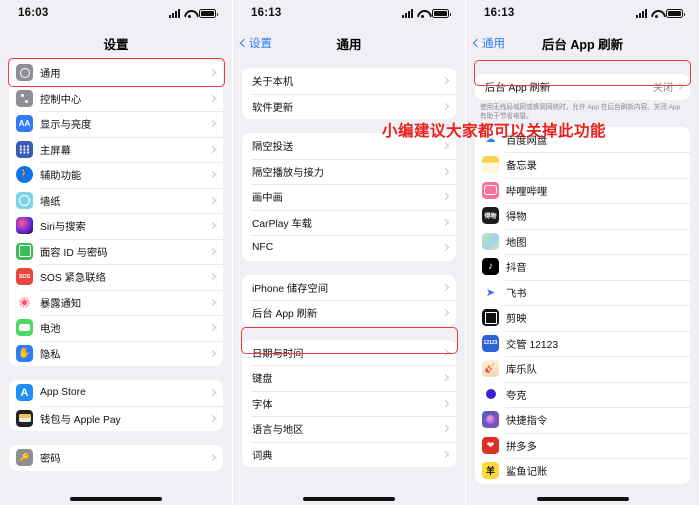 The width and height of the screenshot is (700, 505). Describe the element at coordinates (55, 151) in the screenshot. I see `row-label: 主屏幕` at that location.